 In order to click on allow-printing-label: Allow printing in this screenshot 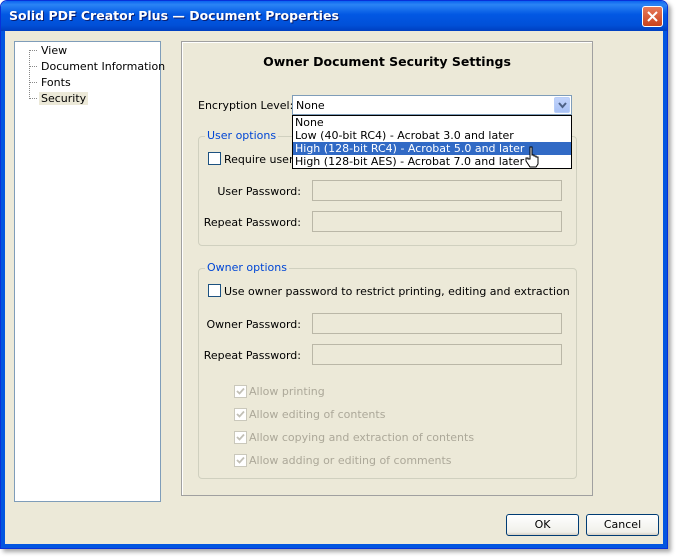, I will do `click(287, 391)`.